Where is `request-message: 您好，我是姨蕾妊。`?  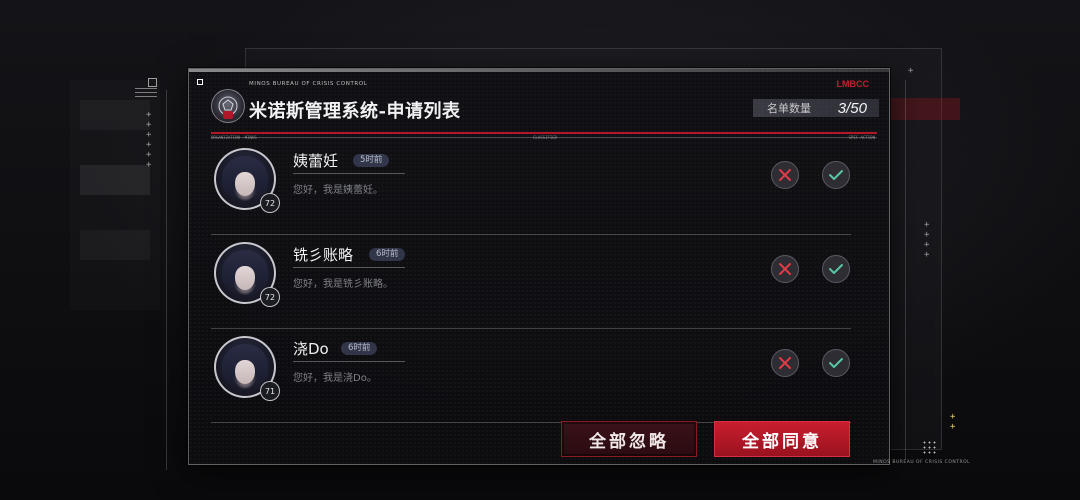 request-message: 您好，我是姨蕾妊。 is located at coordinates (338, 190).